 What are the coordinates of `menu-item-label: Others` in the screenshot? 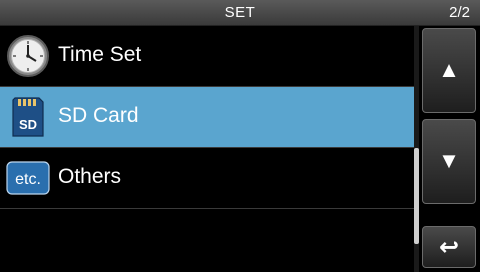 It's located at (90, 176).